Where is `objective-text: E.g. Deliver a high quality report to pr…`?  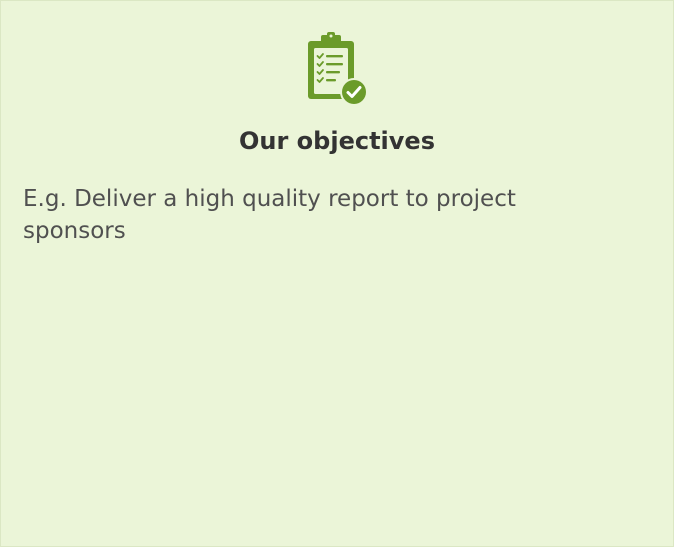
objective-text: E.g. Deliver a high quality report to pr… is located at coordinates (323, 215).